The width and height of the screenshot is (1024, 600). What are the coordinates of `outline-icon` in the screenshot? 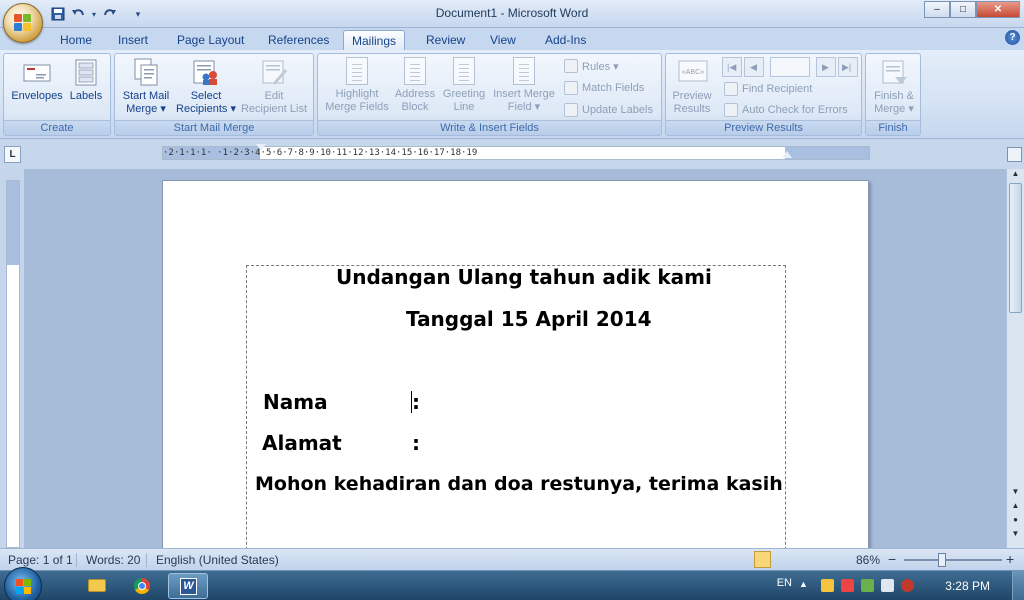 It's located at (819, 559).